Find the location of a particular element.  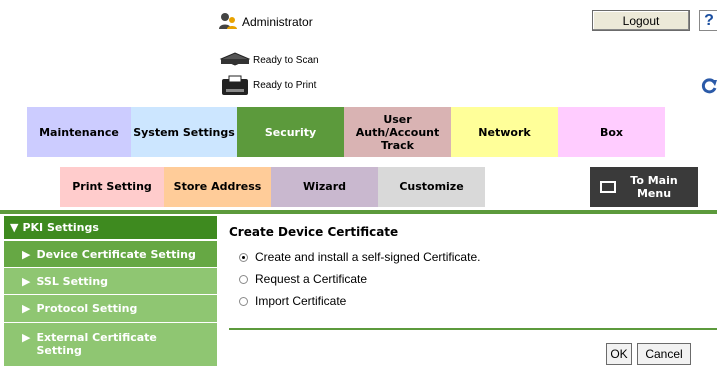

option-label: Request a Certificate is located at coordinates (311, 279).